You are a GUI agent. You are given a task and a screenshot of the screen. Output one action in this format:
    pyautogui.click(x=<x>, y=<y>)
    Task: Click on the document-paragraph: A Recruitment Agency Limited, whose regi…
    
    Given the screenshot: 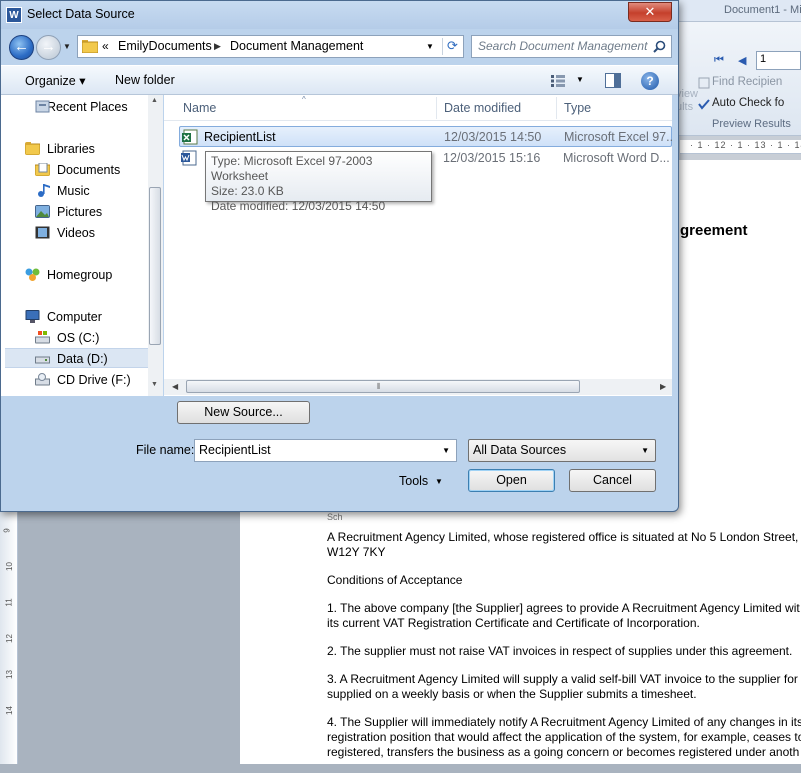 What is the action you would take?
    pyautogui.click(x=563, y=537)
    